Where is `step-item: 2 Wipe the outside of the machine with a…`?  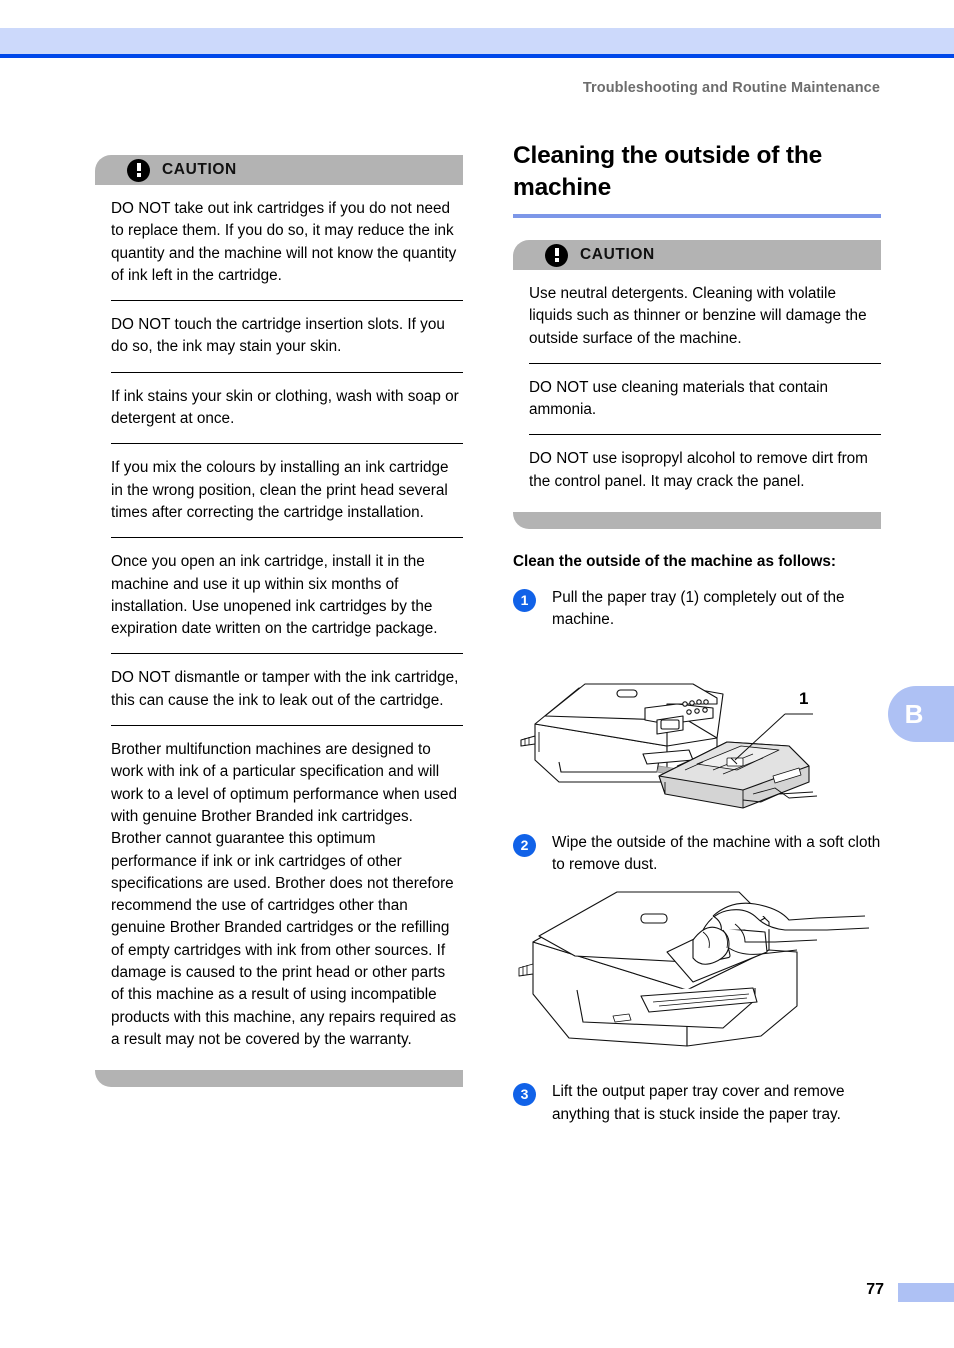 step-item: 2 Wipe the outside of the machine with a… is located at coordinates (697, 854).